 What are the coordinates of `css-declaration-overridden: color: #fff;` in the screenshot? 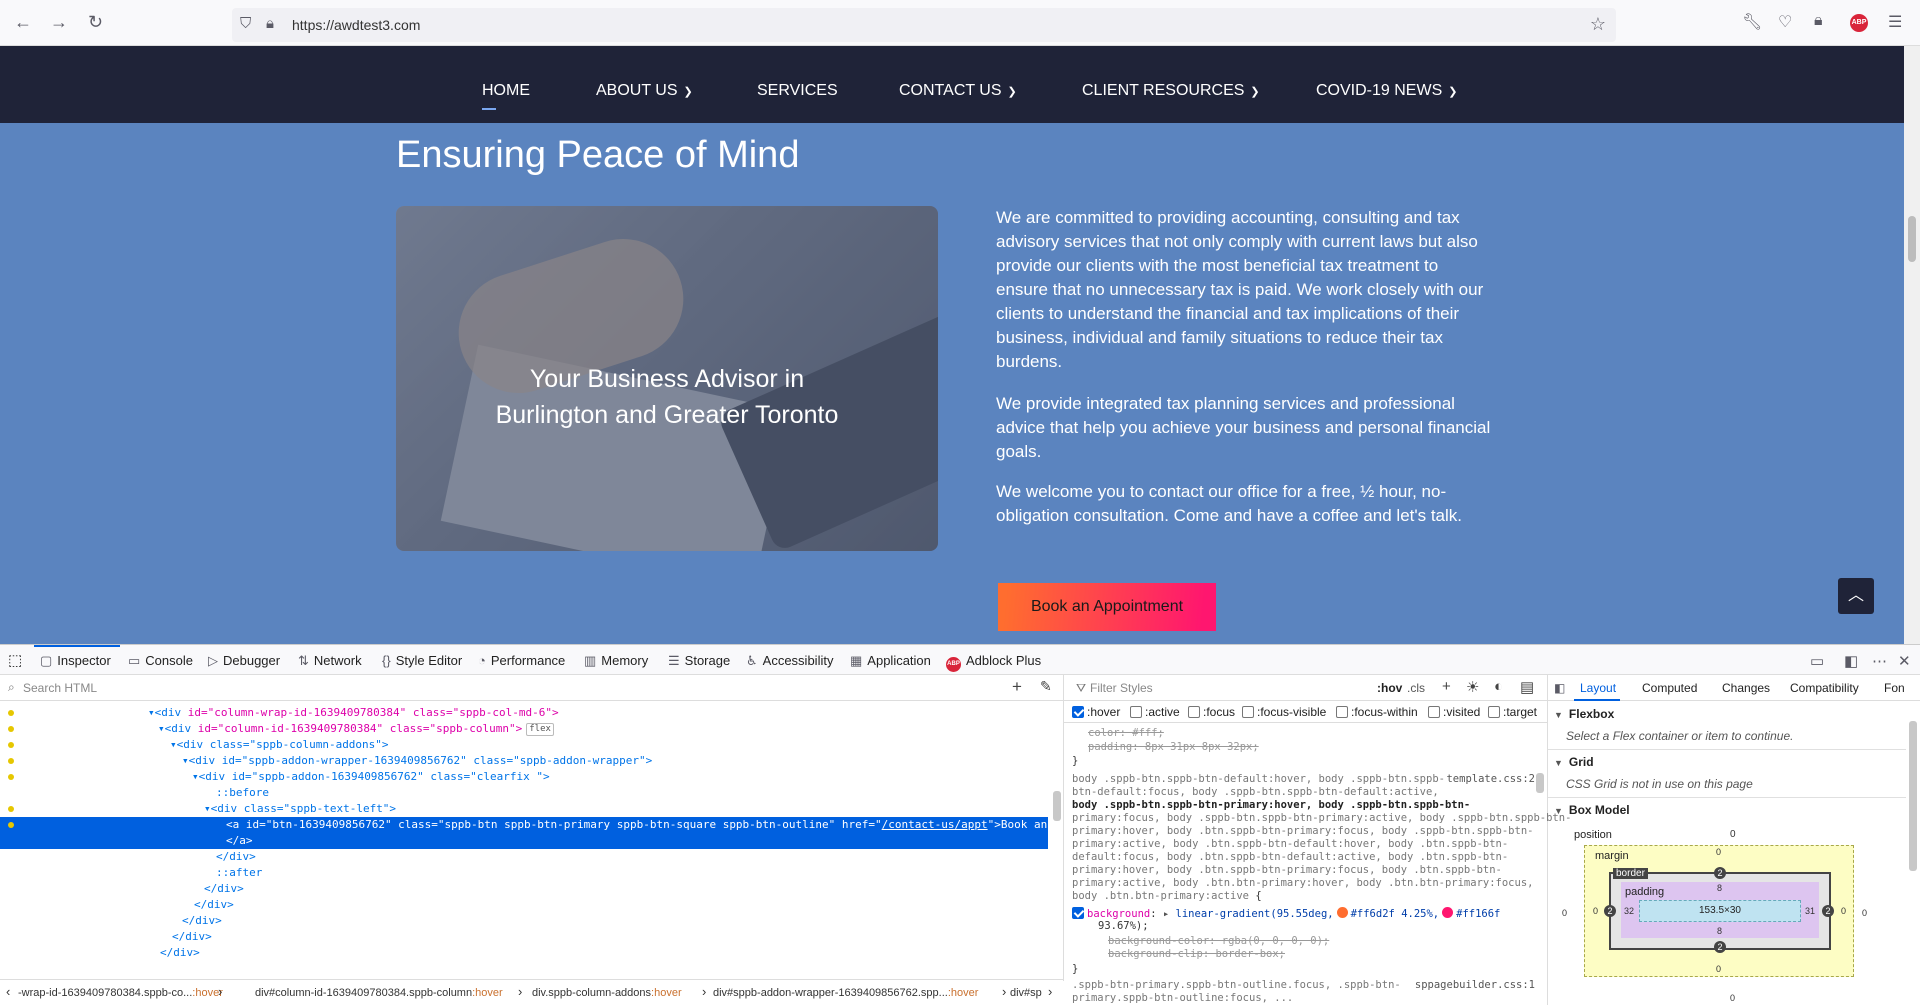 It's located at (1126, 733).